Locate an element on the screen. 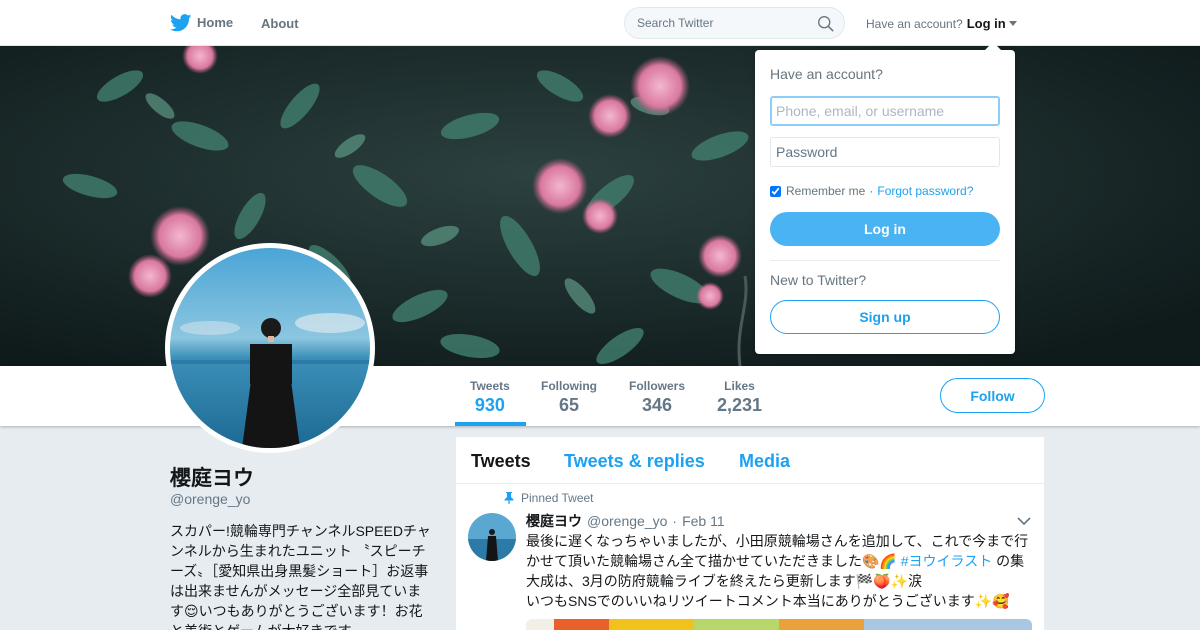  stat-likes-value: 2,231 is located at coordinates (740, 405).